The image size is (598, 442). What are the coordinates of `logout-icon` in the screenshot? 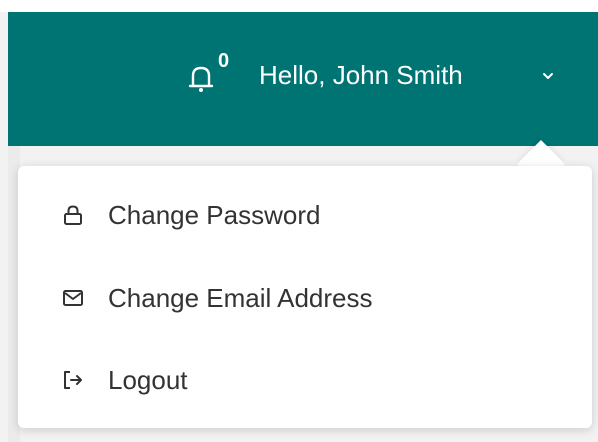 It's located at (73, 380).